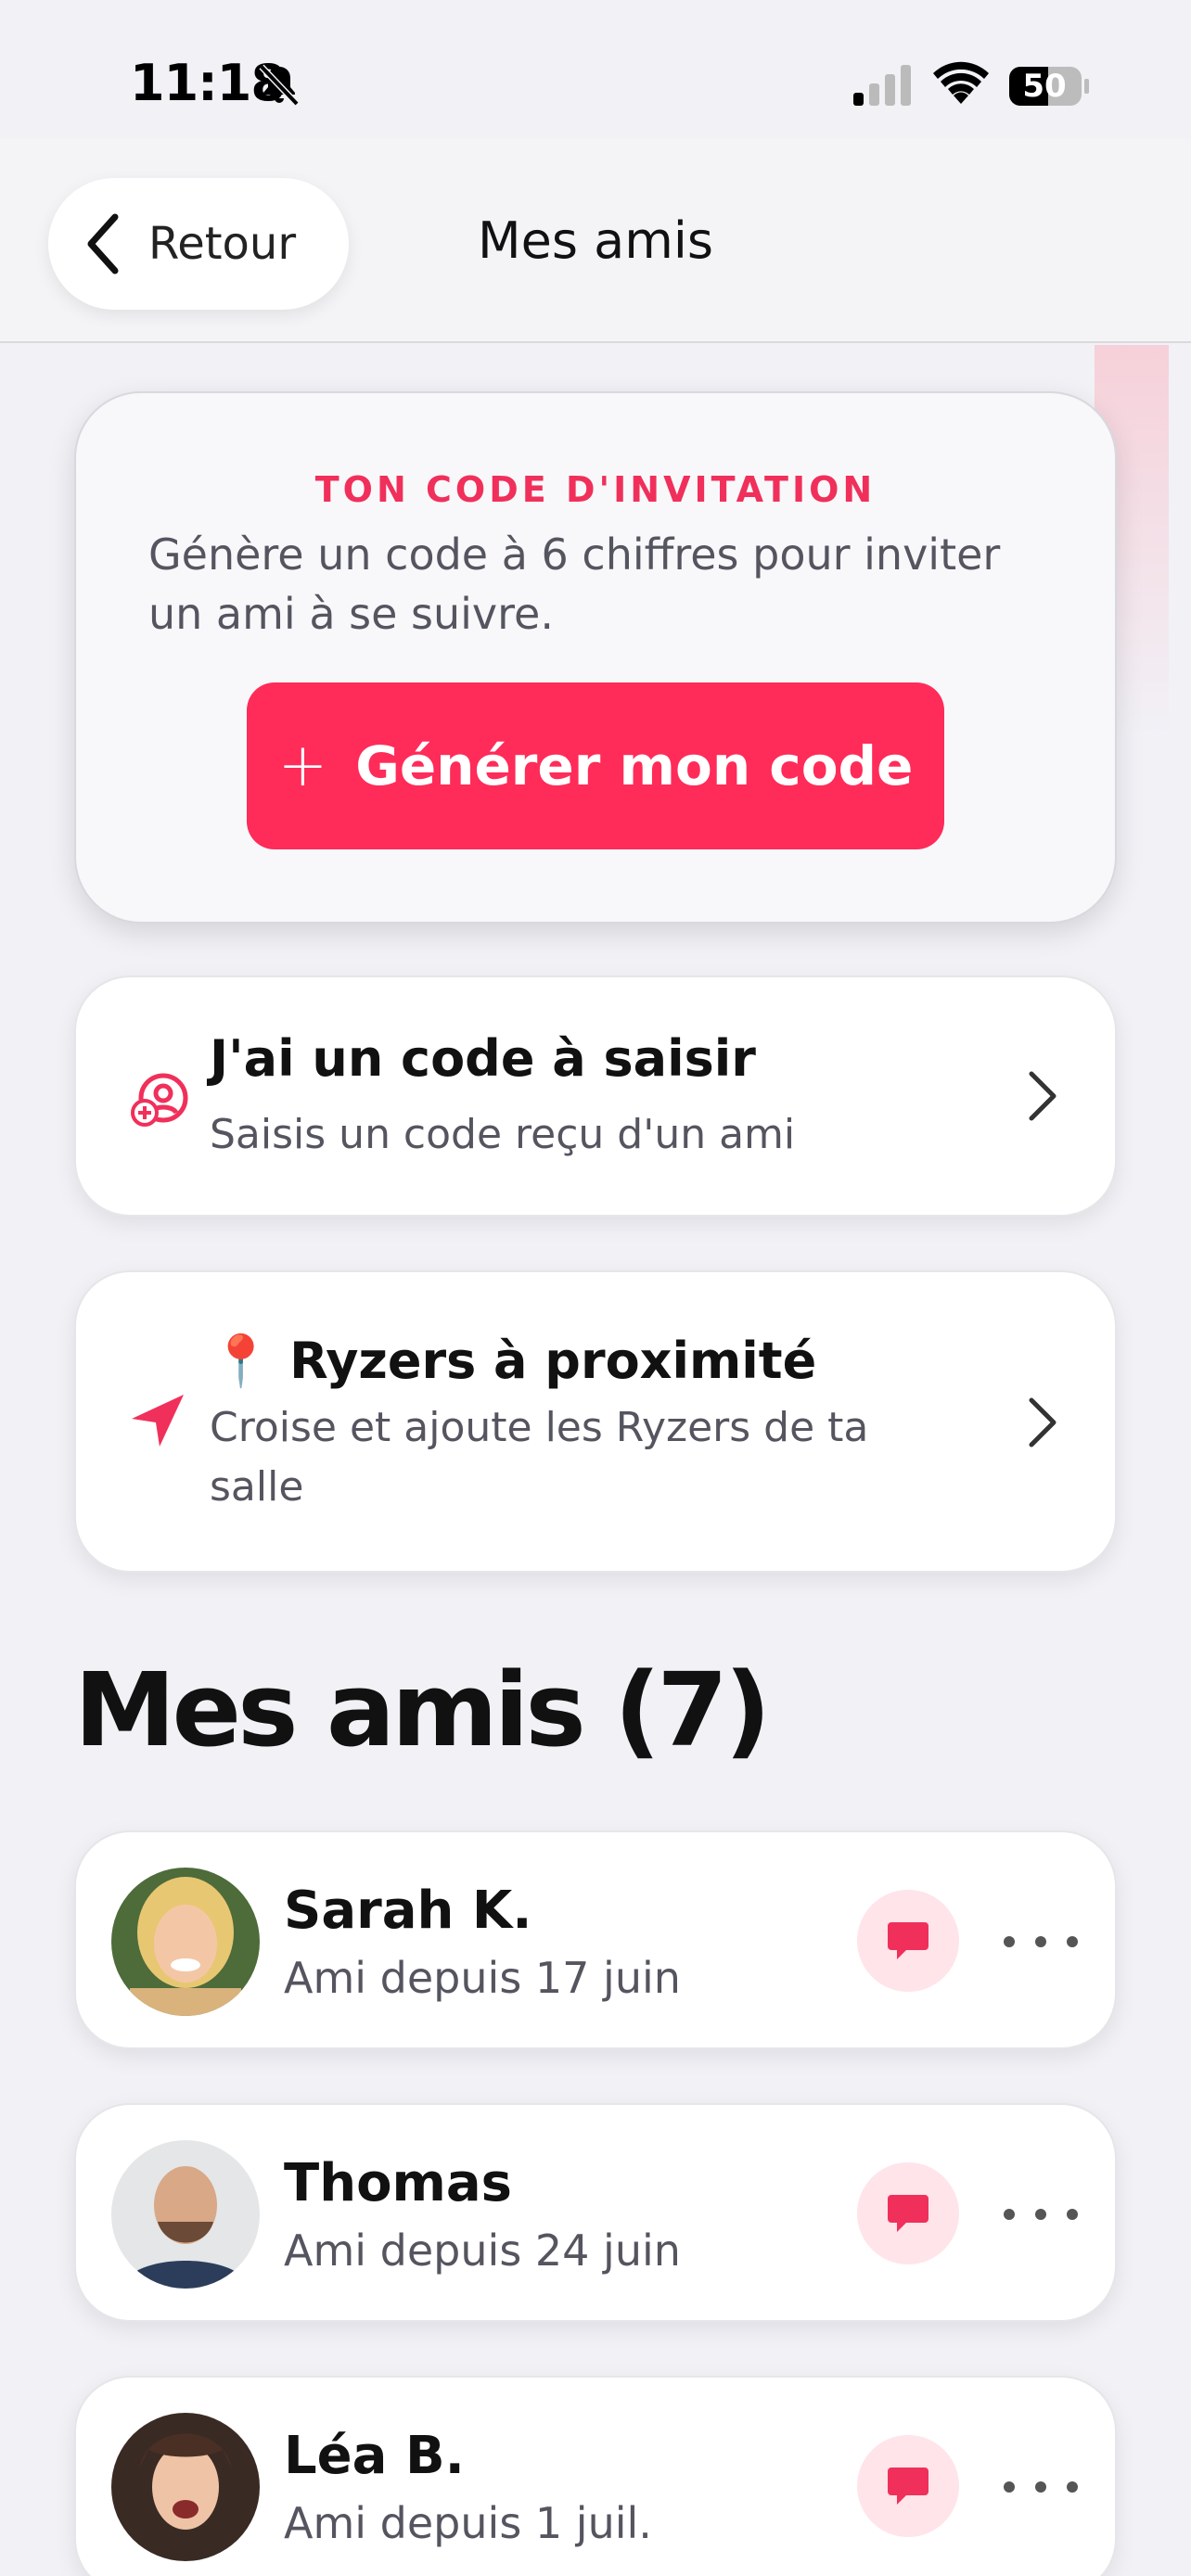 The height and width of the screenshot is (2576, 1191). Describe the element at coordinates (408, 1911) in the screenshot. I see `friend-name: Sarah K.` at that location.